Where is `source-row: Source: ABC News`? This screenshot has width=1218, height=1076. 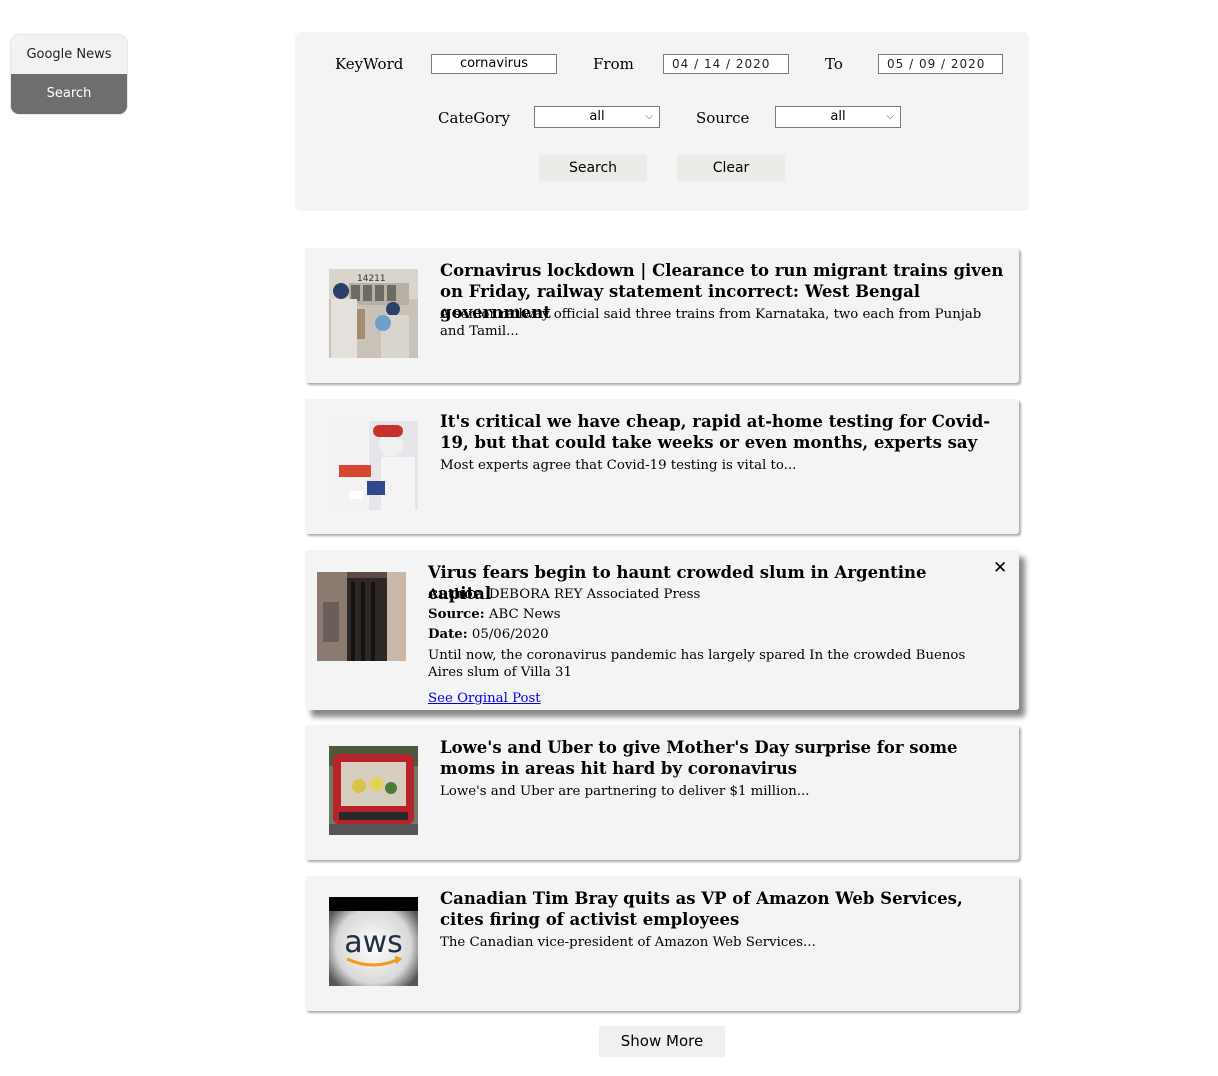
source-row: Source: ABC News is located at coordinates (708, 615).